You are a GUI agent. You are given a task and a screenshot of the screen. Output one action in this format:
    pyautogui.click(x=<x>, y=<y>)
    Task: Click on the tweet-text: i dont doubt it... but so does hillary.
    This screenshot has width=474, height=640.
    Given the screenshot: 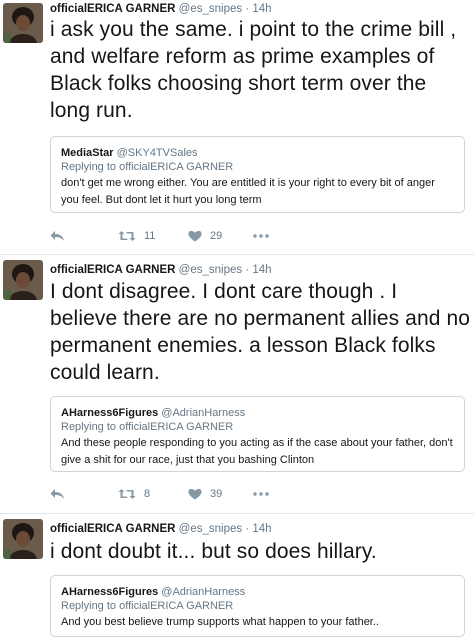 What is the action you would take?
    pyautogui.click(x=213, y=551)
    